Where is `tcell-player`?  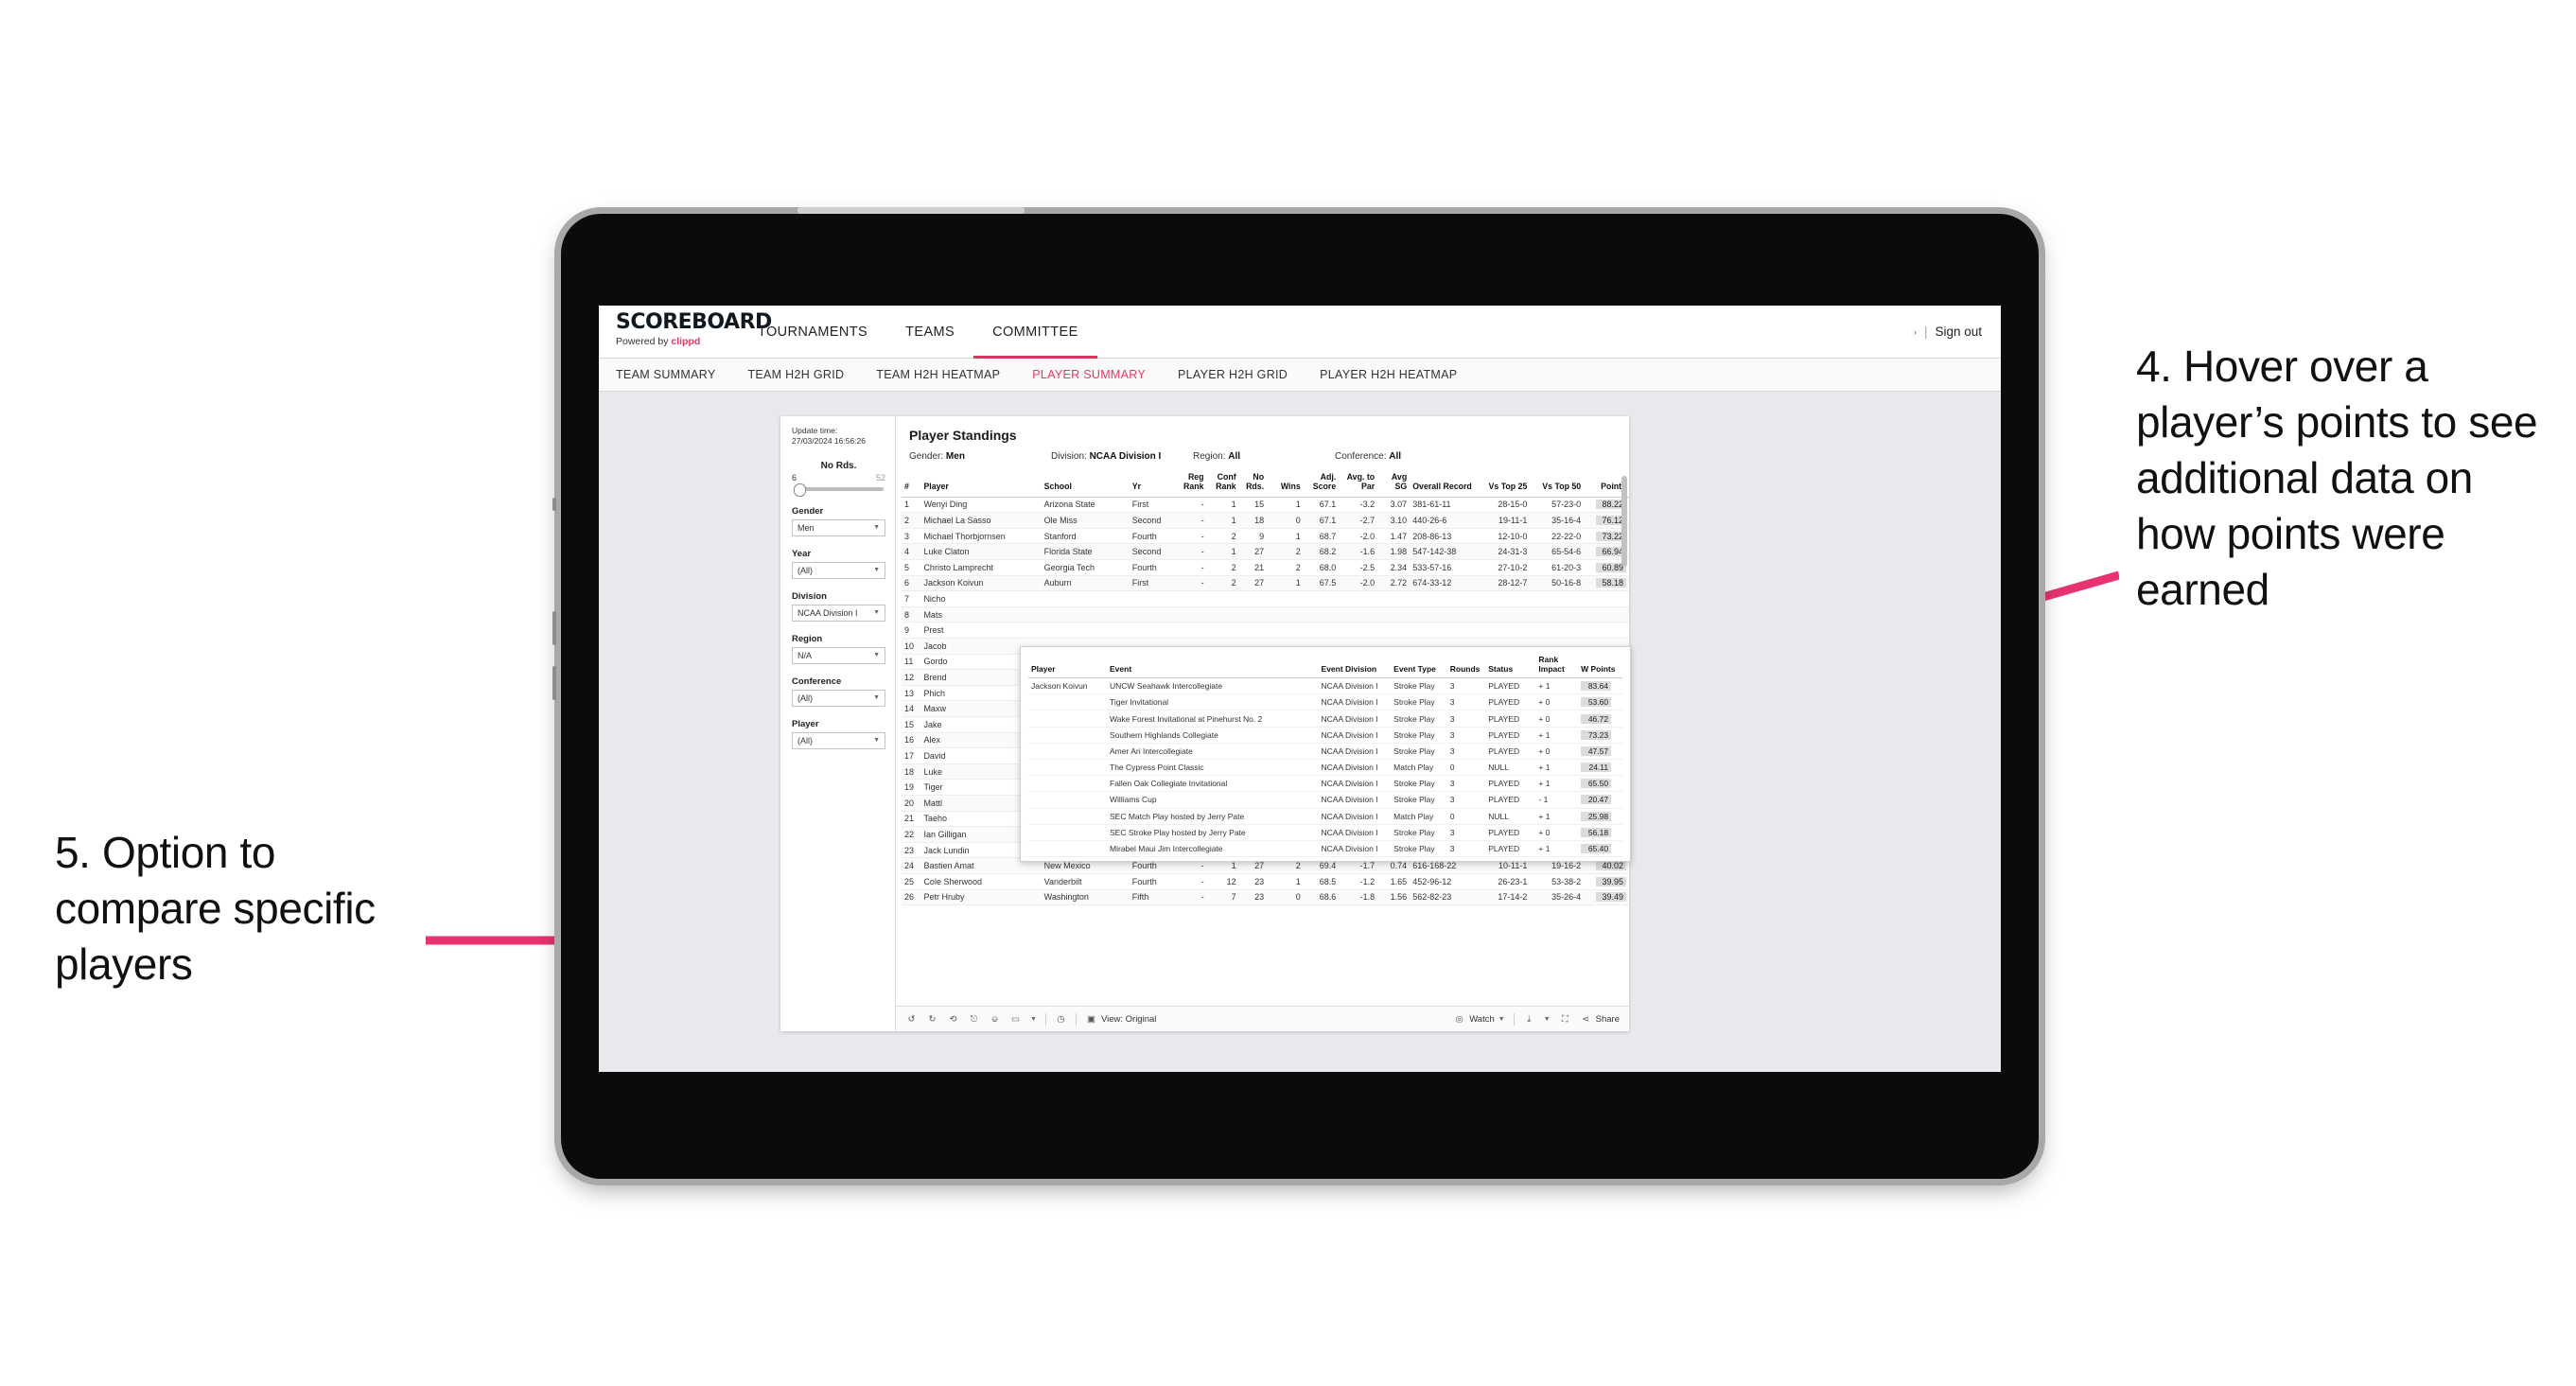 tcell-player is located at coordinates (1068, 784).